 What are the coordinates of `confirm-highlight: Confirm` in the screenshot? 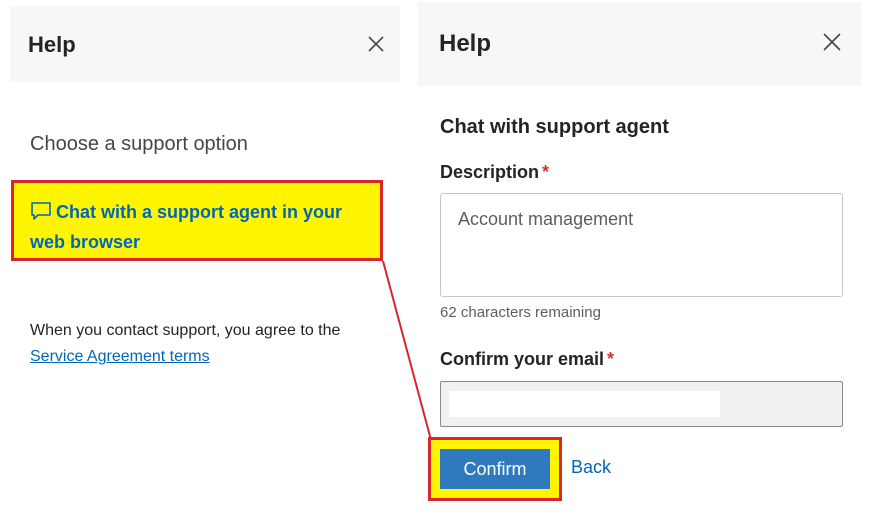 It's located at (495, 469).